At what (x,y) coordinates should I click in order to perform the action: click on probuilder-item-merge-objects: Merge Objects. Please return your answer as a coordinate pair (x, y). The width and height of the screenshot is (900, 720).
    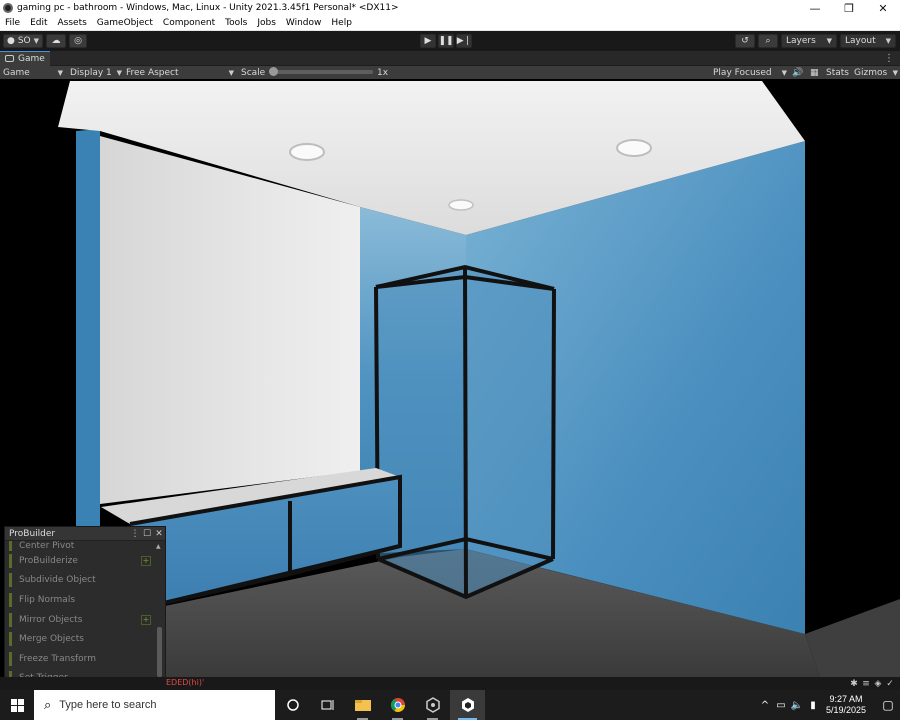
    Looking at the image, I should click on (85, 639).